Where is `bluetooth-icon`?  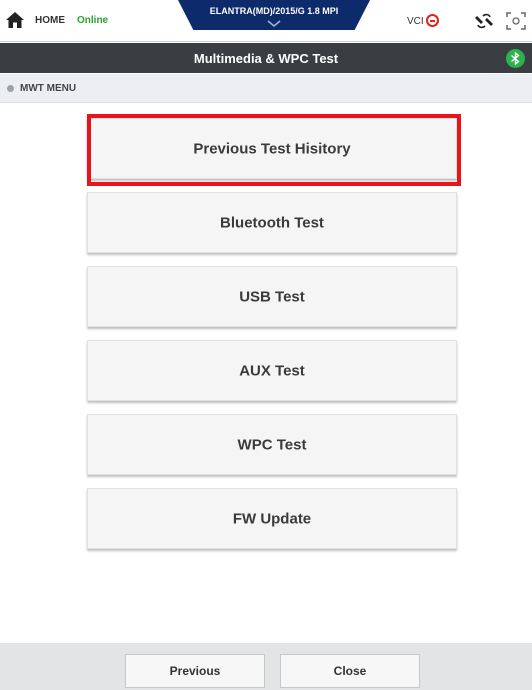 bluetooth-icon is located at coordinates (515, 58).